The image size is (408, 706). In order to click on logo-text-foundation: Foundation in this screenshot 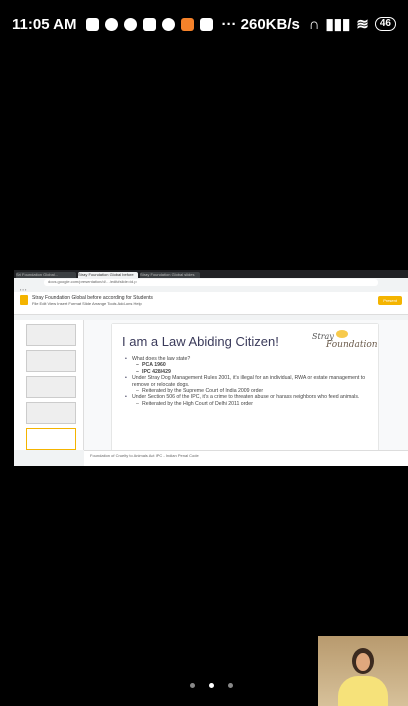, I will do `click(352, 345)`.